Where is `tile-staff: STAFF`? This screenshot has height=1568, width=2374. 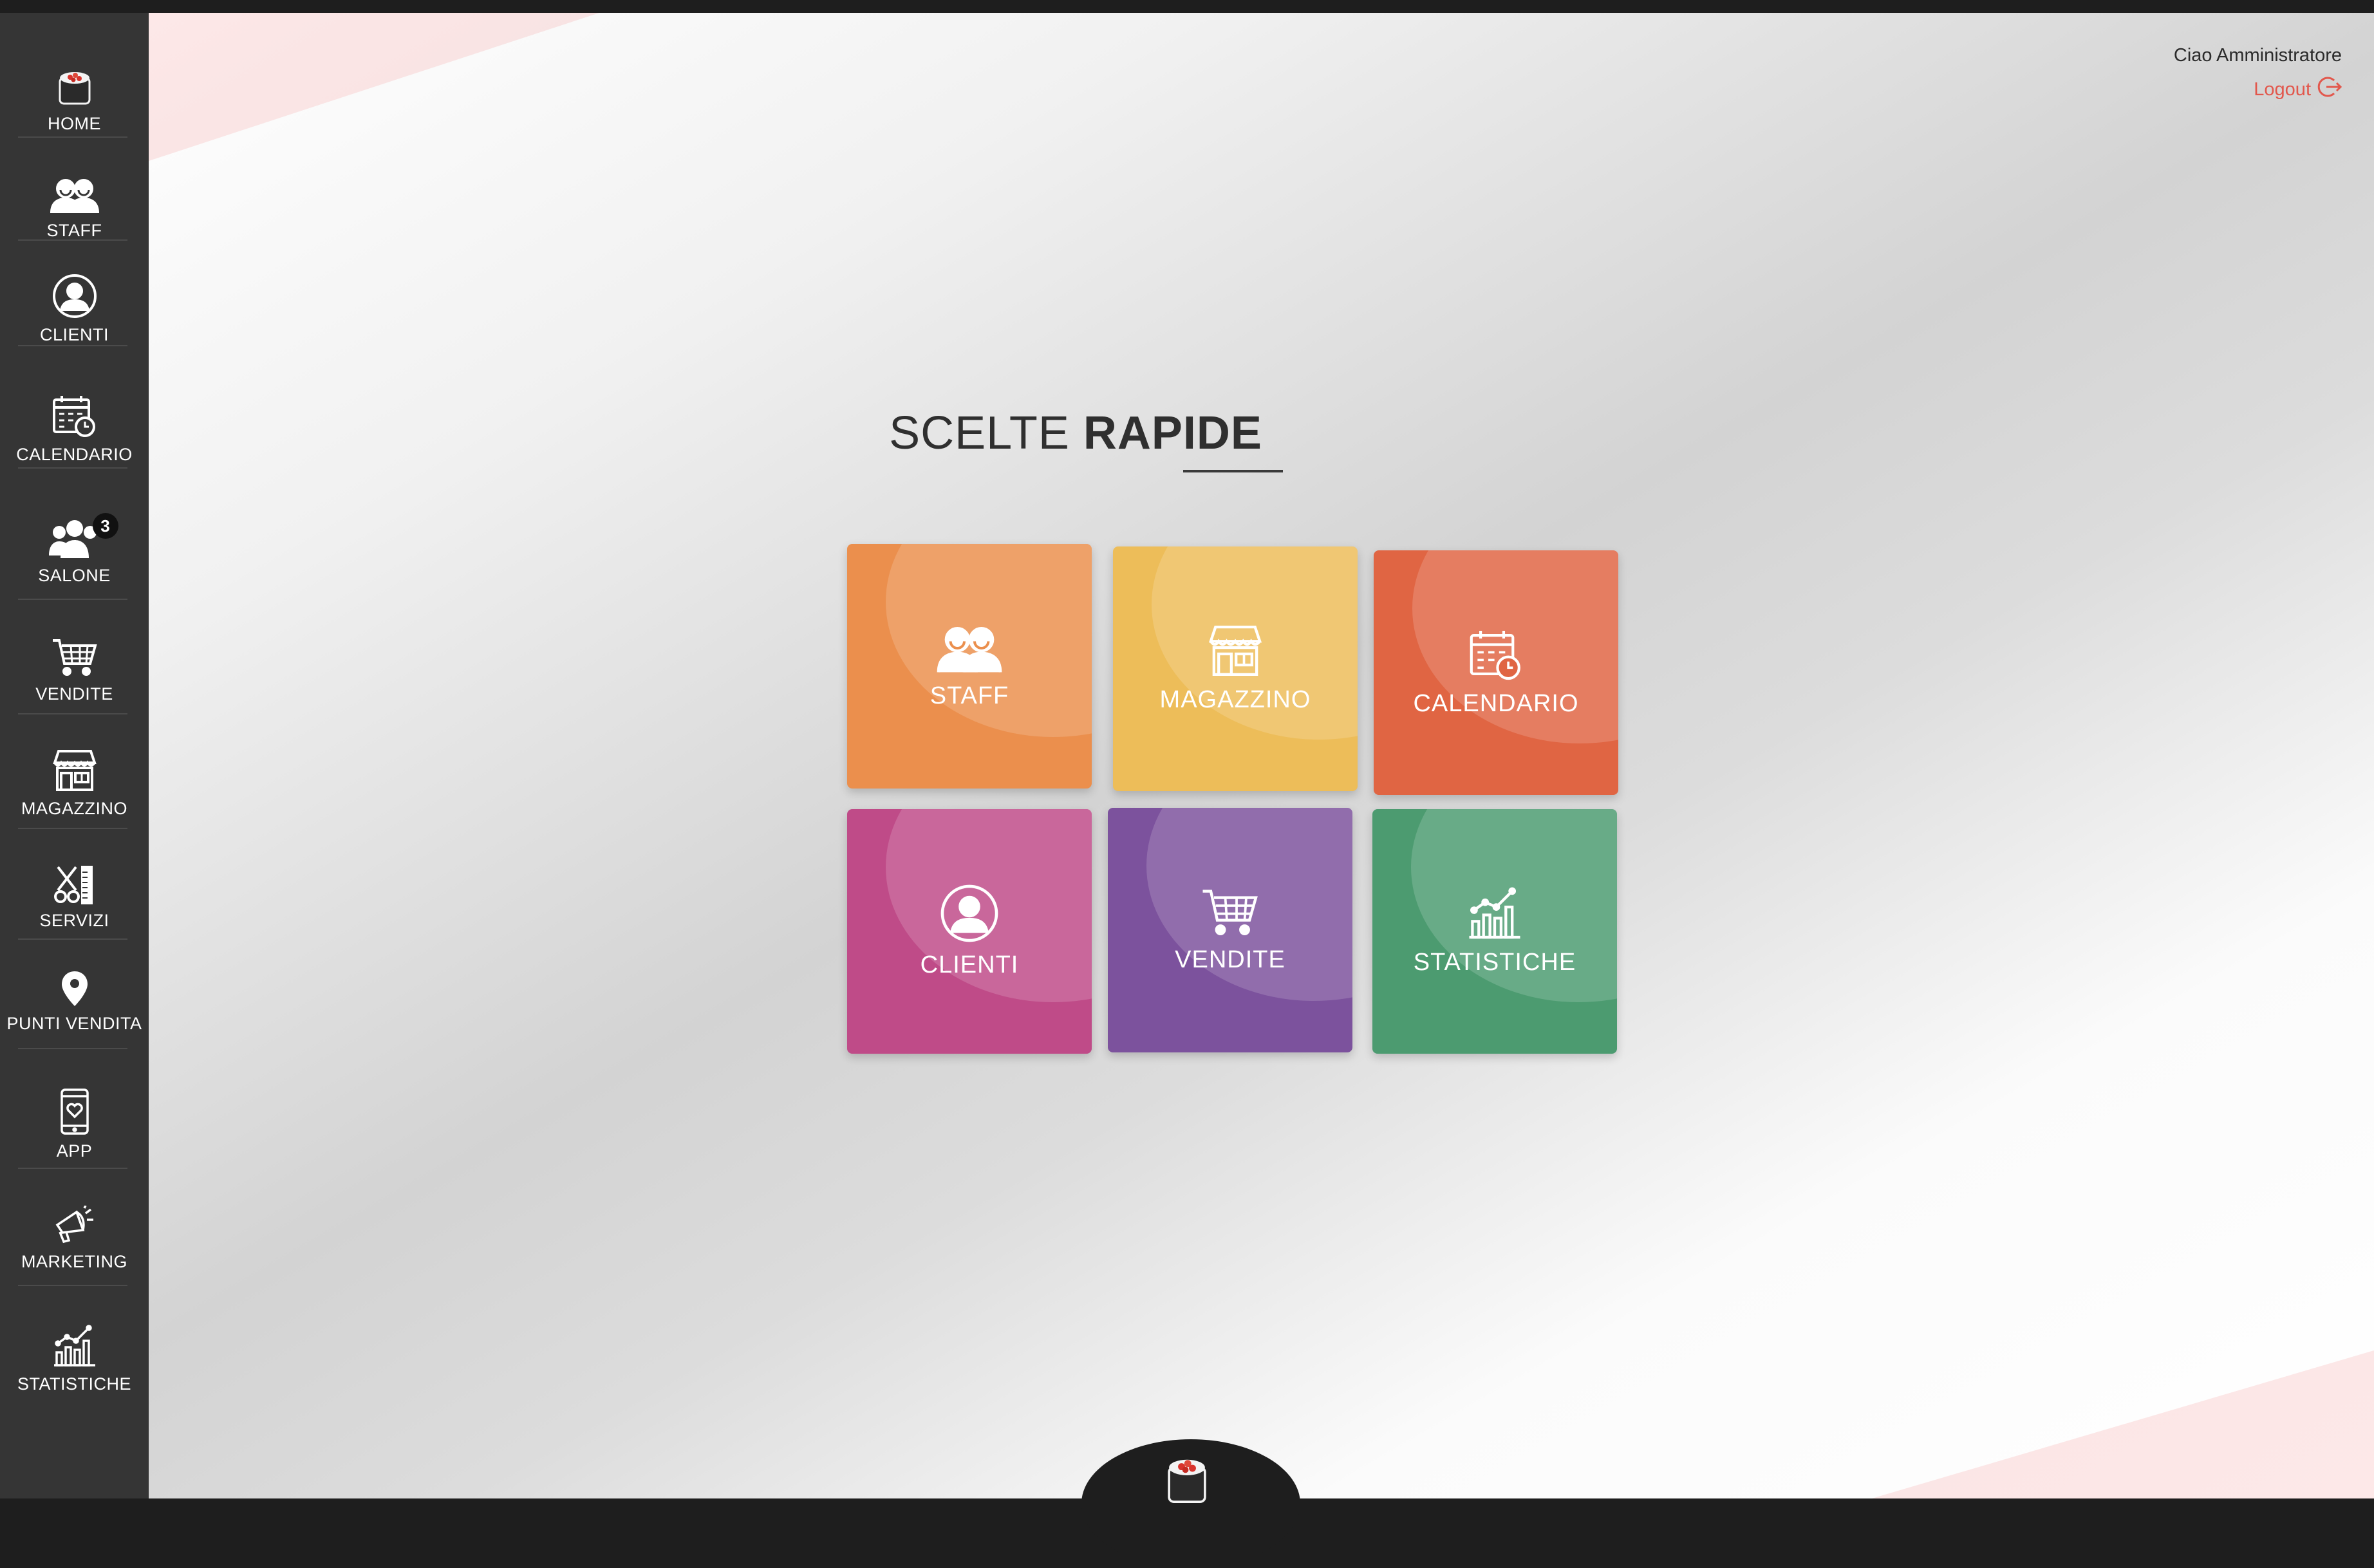
tile-staff: STAFF is located at coordinates (970, 666).